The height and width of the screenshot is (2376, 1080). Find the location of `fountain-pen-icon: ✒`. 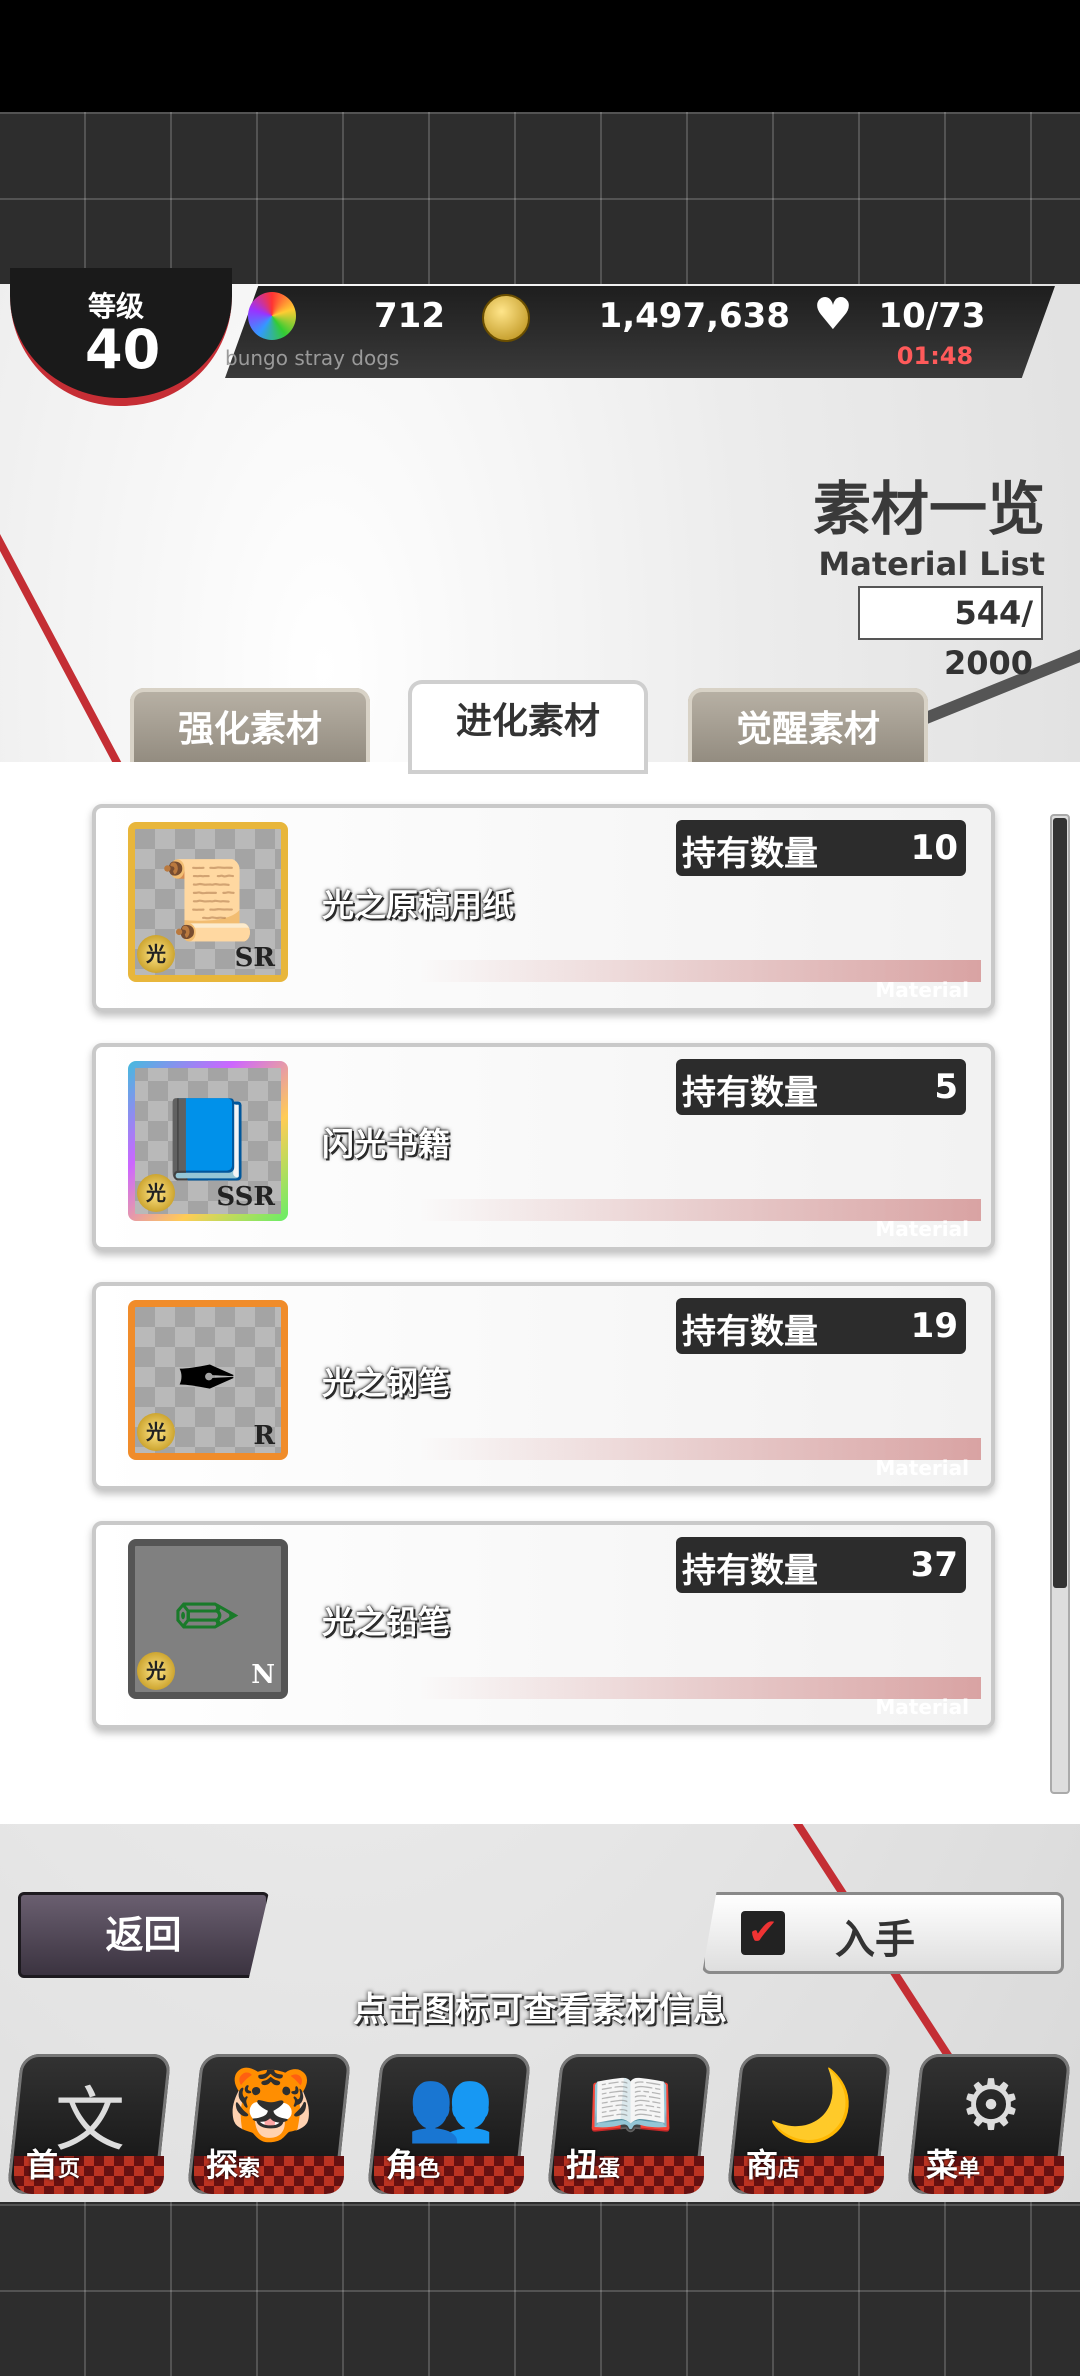

fountain-pen-icon: ✒ is located at coordinates (207, 1379).